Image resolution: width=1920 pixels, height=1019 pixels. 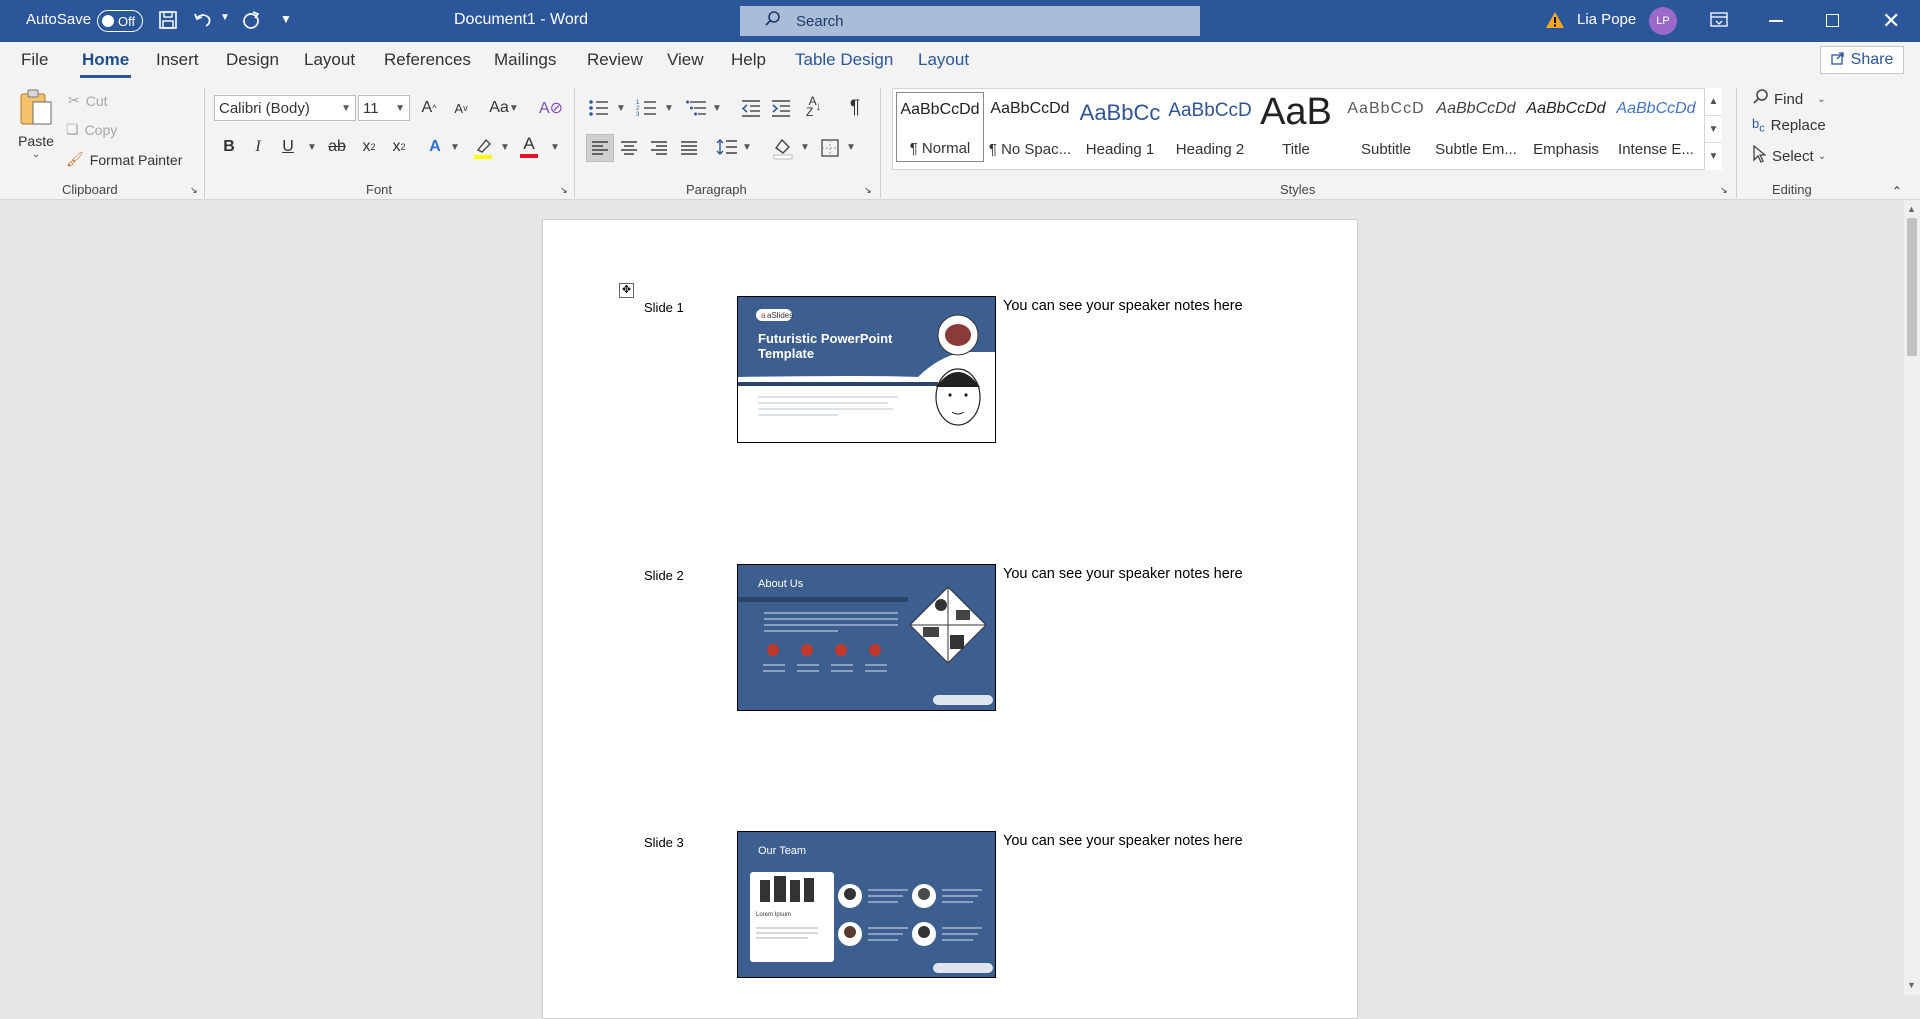 I want to click on chevron-up-icon: ▲, so click(x=1713, y=101).